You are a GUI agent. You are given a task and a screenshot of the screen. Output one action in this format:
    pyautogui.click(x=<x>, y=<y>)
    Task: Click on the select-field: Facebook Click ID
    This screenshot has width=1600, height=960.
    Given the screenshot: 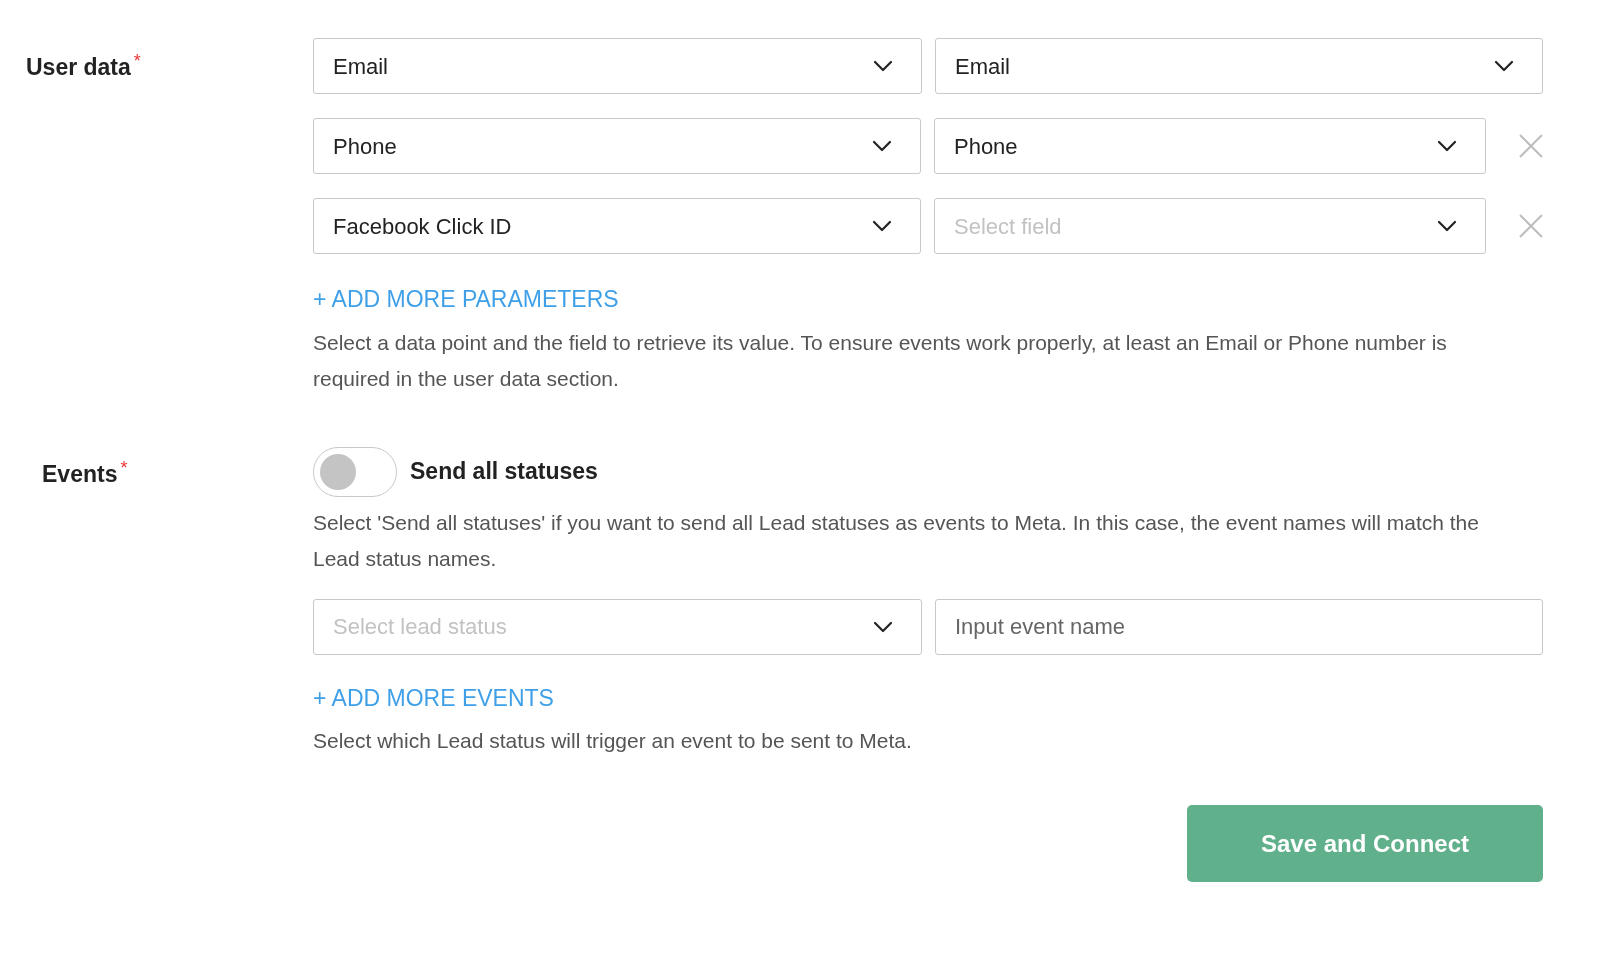 What is the action you would take?
    pyautogui.click(x=617, y=226)
    